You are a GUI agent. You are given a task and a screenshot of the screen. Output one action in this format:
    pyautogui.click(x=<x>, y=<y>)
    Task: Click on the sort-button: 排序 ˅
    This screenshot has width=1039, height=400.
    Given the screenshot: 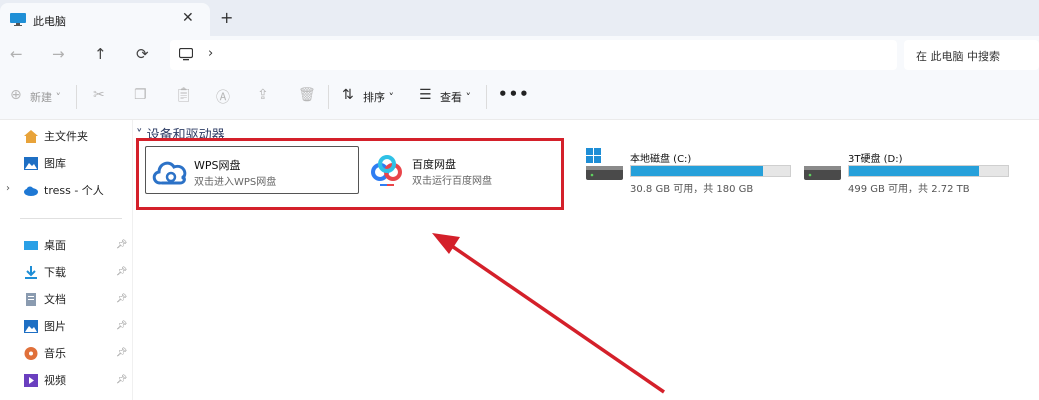 What is the action you would take?
    pyautogui.click(x=378, y=97)
    